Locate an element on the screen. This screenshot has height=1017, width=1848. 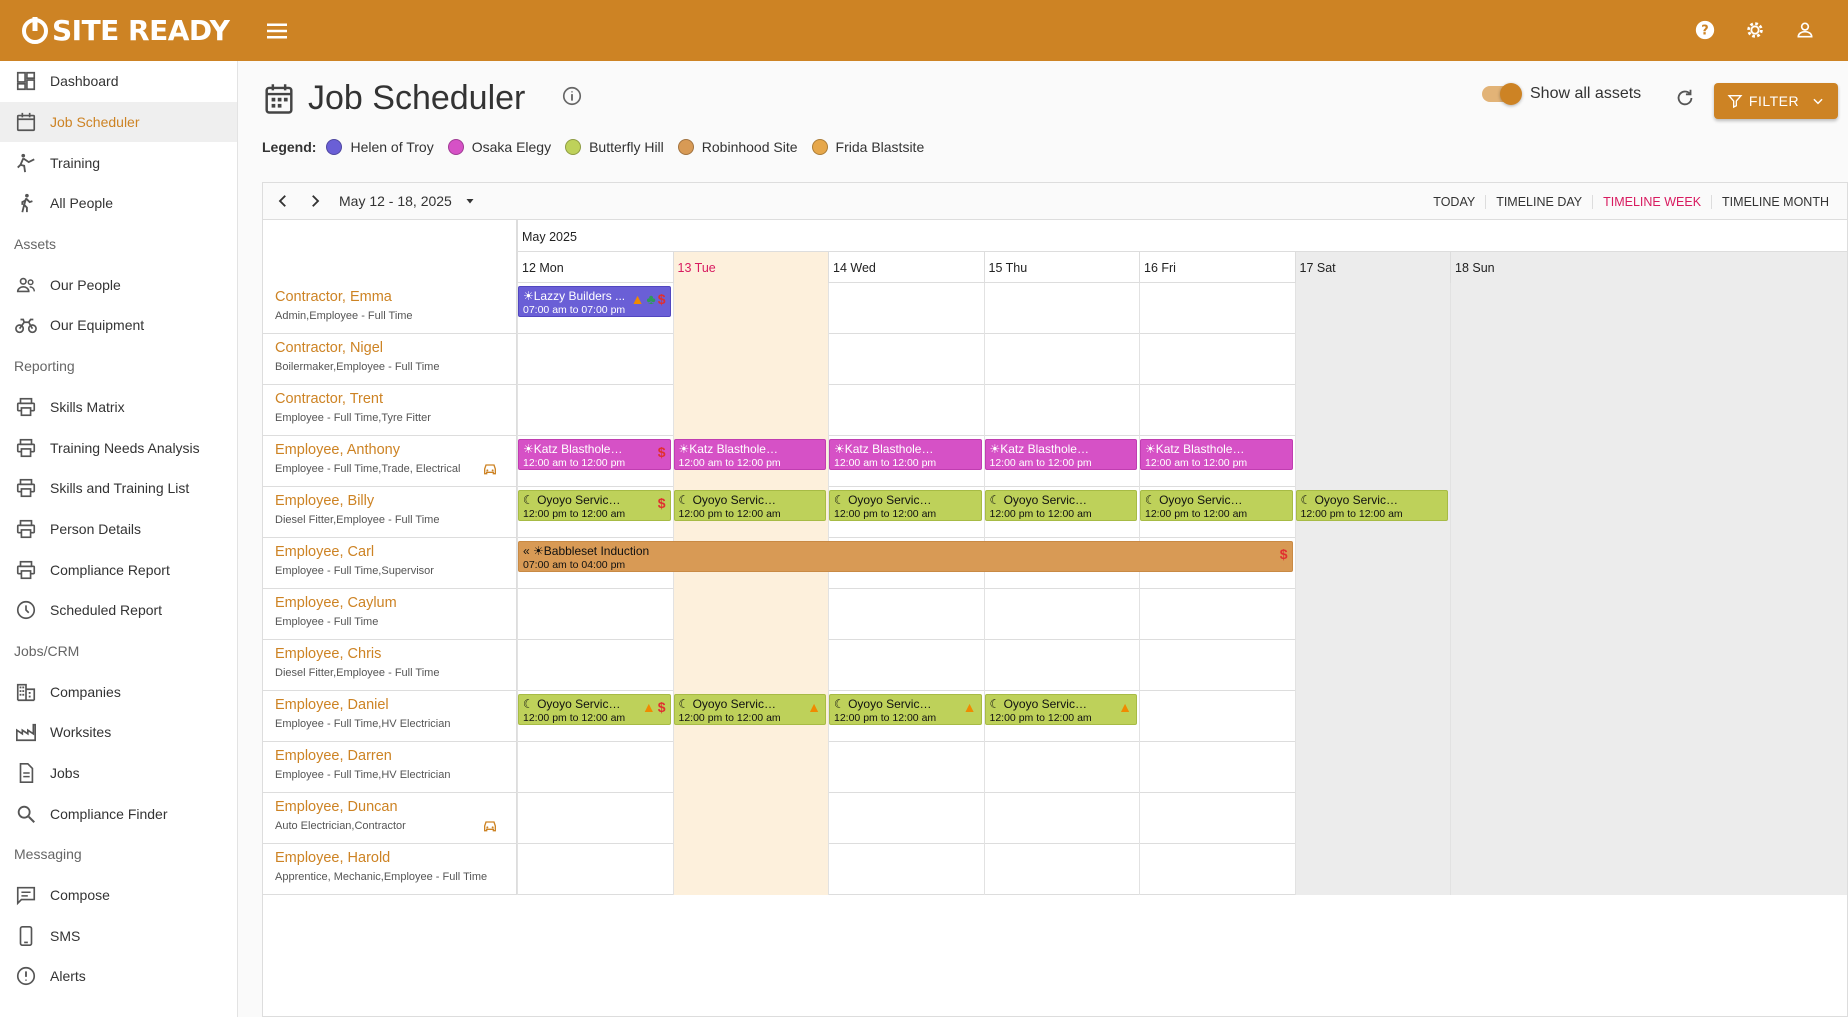
sidebar-item-compose: Compose is located at coordinates (118, 895).